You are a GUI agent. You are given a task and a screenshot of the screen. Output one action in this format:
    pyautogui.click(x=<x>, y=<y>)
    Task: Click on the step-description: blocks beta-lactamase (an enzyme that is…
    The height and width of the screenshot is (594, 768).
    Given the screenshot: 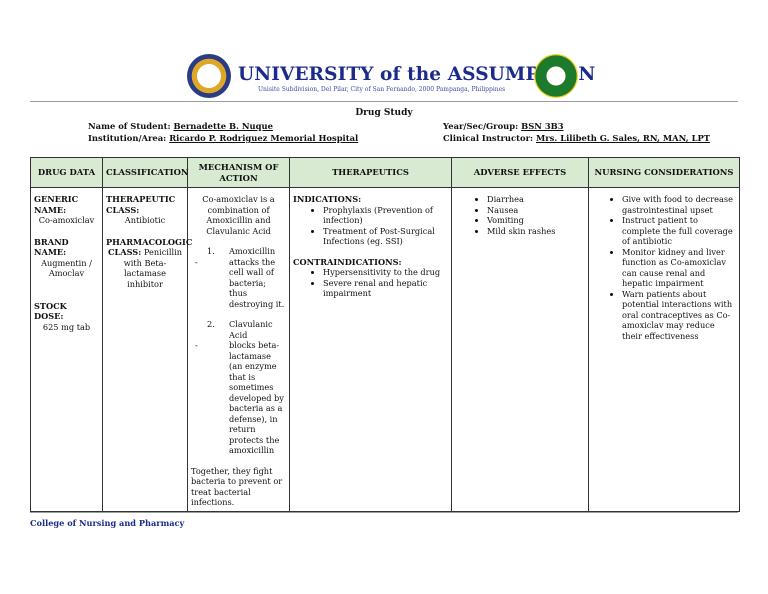 What is the action you would take?
    pyautogui.click(x=256, y=397)
    